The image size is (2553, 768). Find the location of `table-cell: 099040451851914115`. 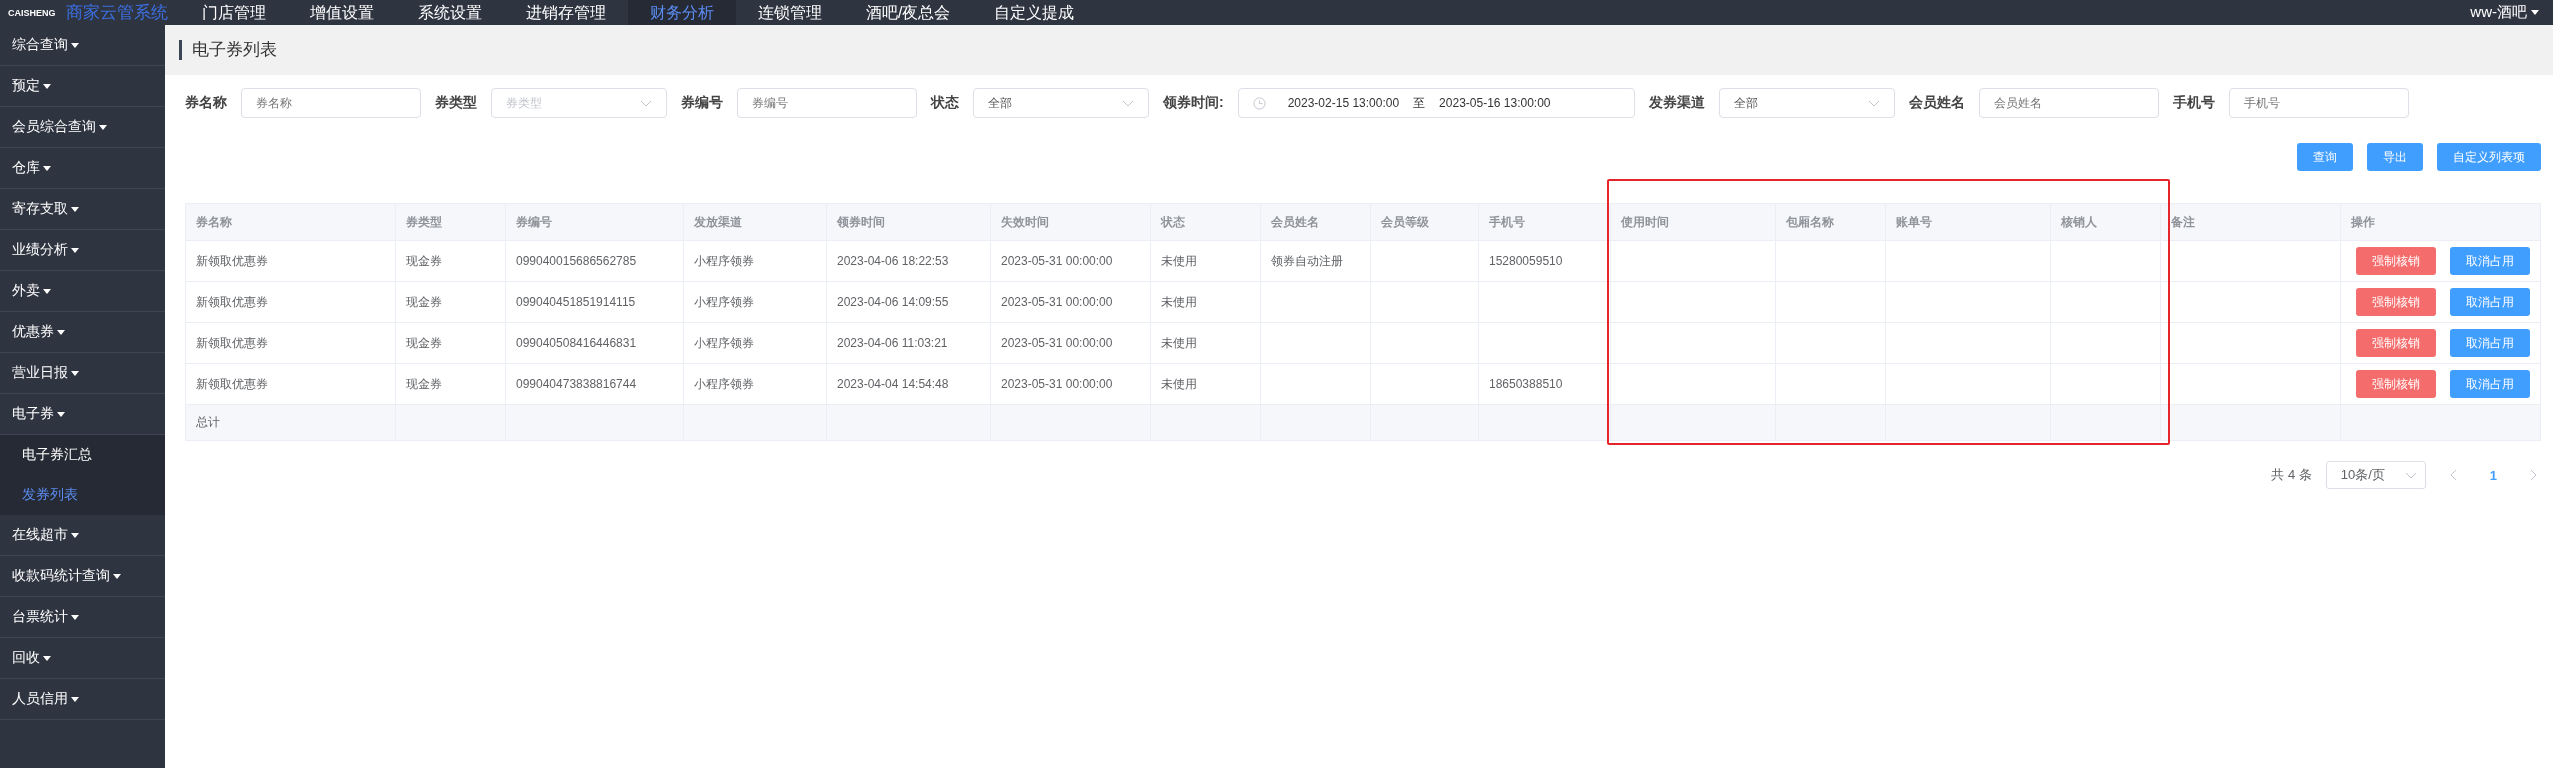

table-cell: 099040451851914115 is located at coordinates (594, 302).